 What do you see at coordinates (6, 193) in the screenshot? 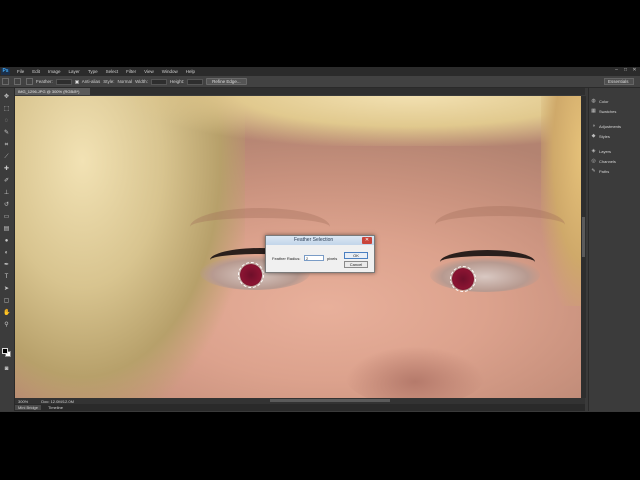
I see `clone-stamp-tool-icon: ⊥` at bounding box center [6, 193].